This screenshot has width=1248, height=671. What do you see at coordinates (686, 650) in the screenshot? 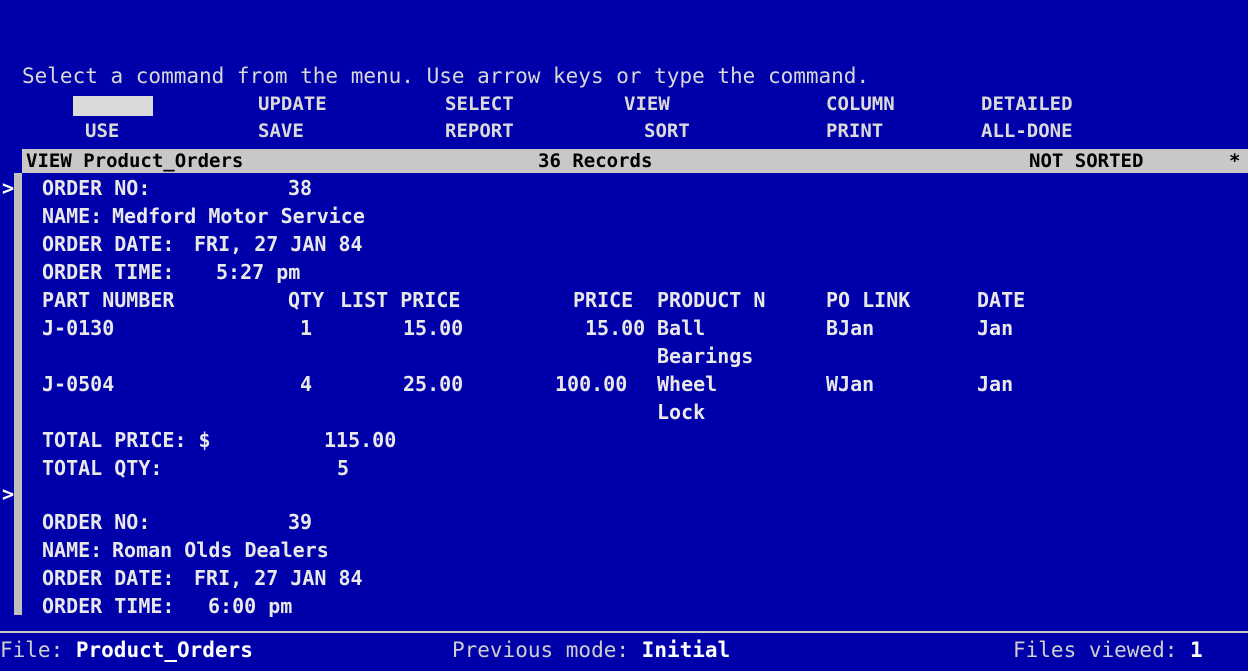
I see `footer-mode-value: Initial` at bounding box center [686, 650].